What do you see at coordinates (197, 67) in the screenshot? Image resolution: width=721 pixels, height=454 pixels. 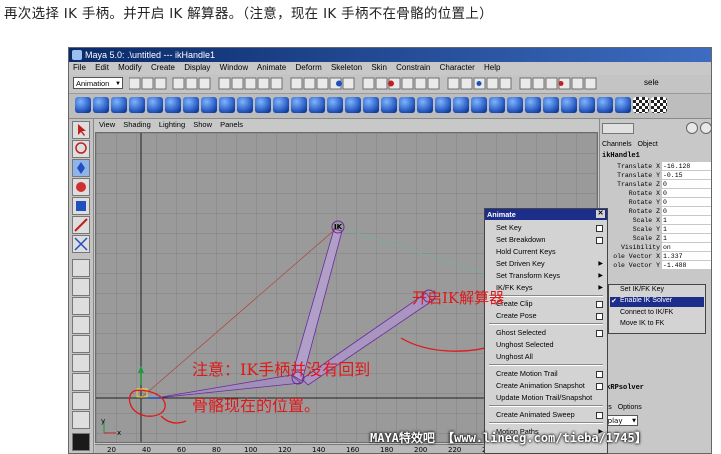 I see `menu-display: Display` at bounding box center [197, 67].